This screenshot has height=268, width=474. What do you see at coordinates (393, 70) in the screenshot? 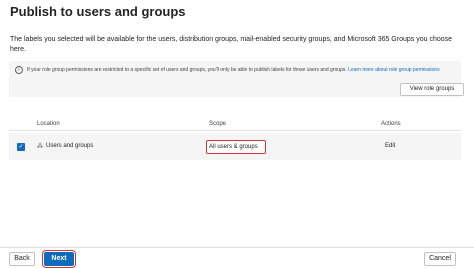
I see `learn-more-link: Learn more about role group permissions` at bounding box center [393, 70].